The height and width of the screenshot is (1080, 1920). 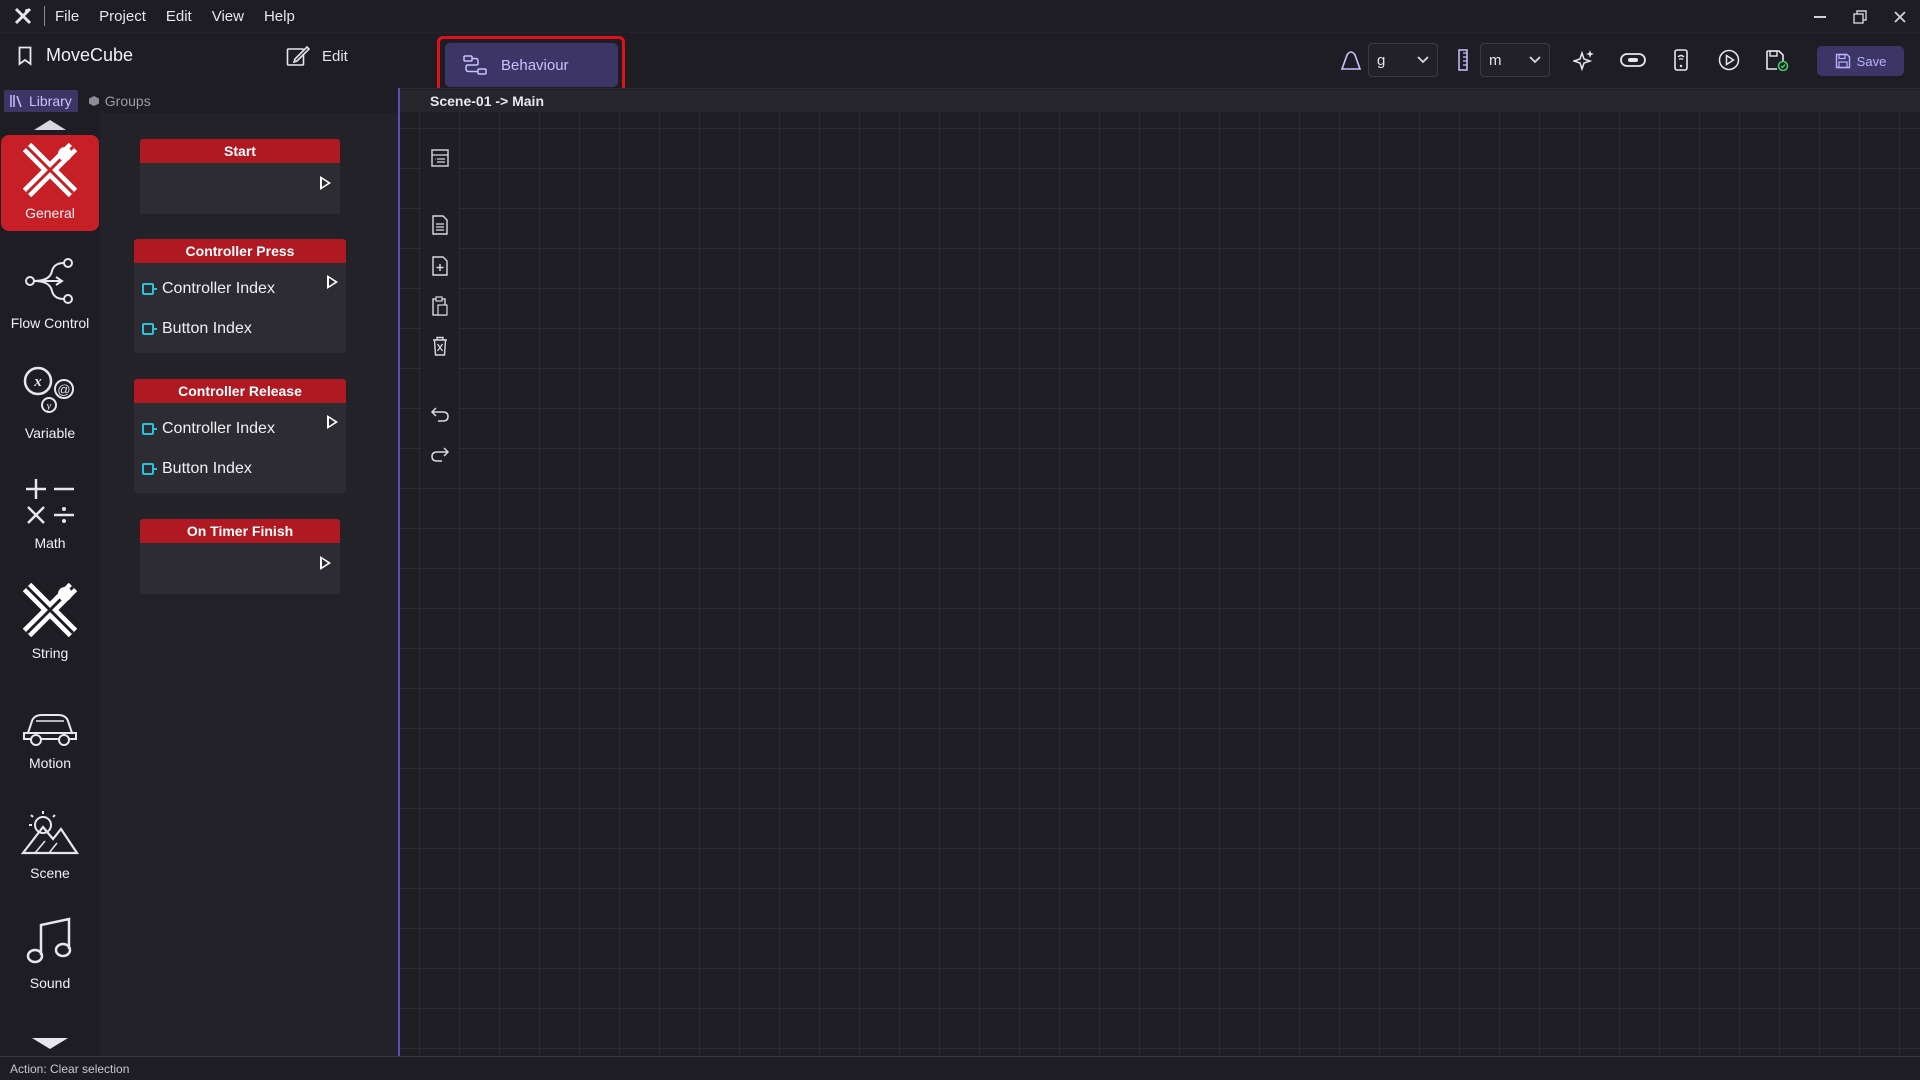 I want to click on units-value: m, so click(x=1495, y=60).